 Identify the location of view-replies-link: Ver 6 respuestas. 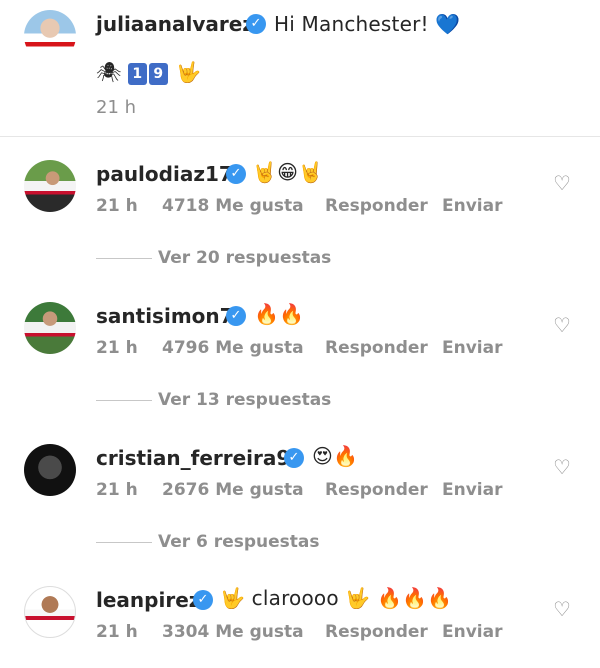
(238, 542).